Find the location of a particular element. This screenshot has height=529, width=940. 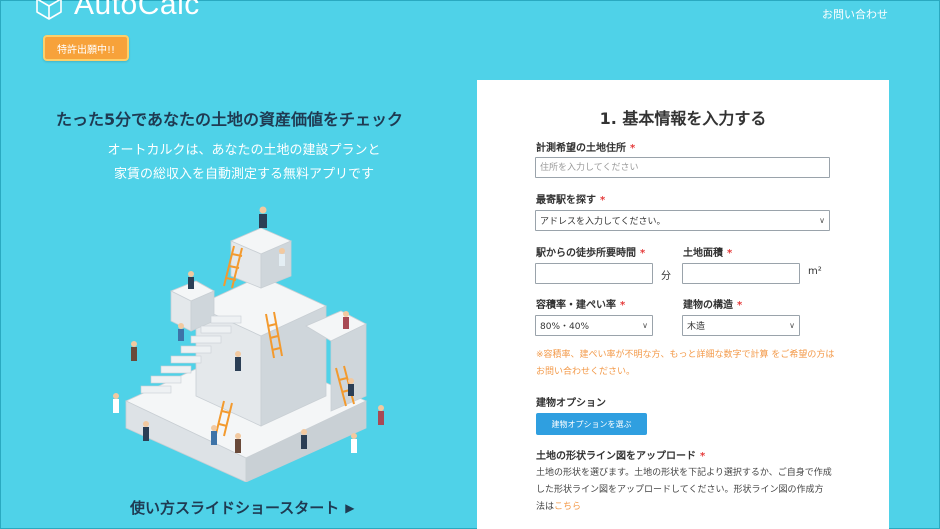

walk-time-input is located at coordinates (594, 273).